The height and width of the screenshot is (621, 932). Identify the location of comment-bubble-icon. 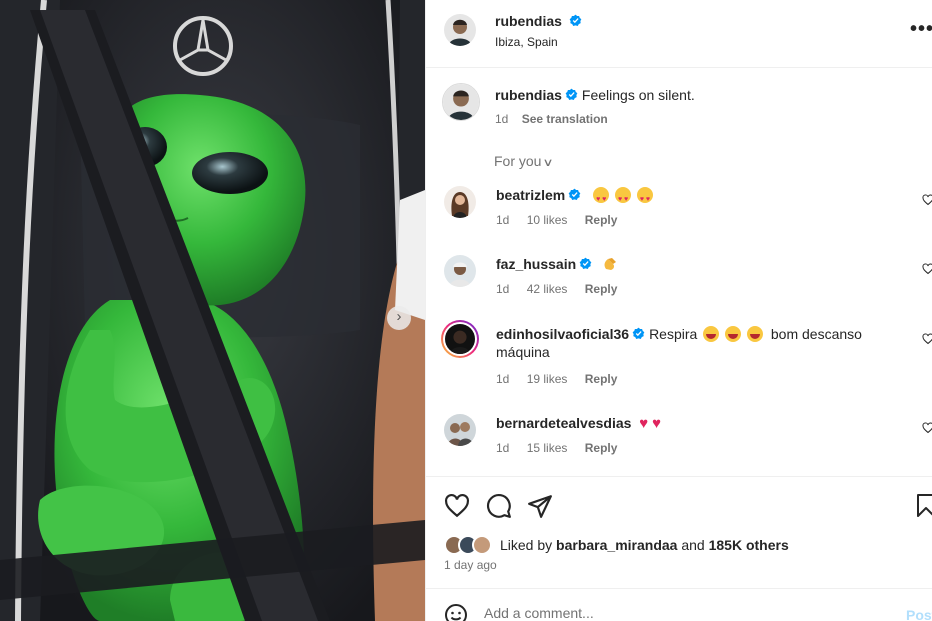
(499, 506).